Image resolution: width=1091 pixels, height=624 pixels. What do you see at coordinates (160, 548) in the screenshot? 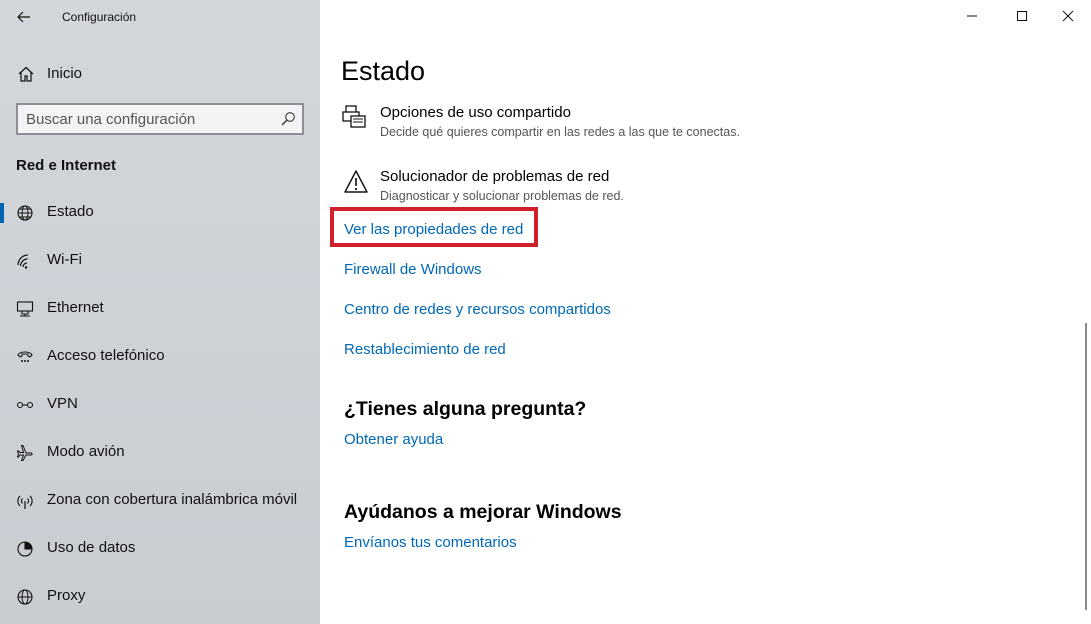
I see `sidebar-item-uso-datos: Uso de datos` at bounding box center [160, 548].